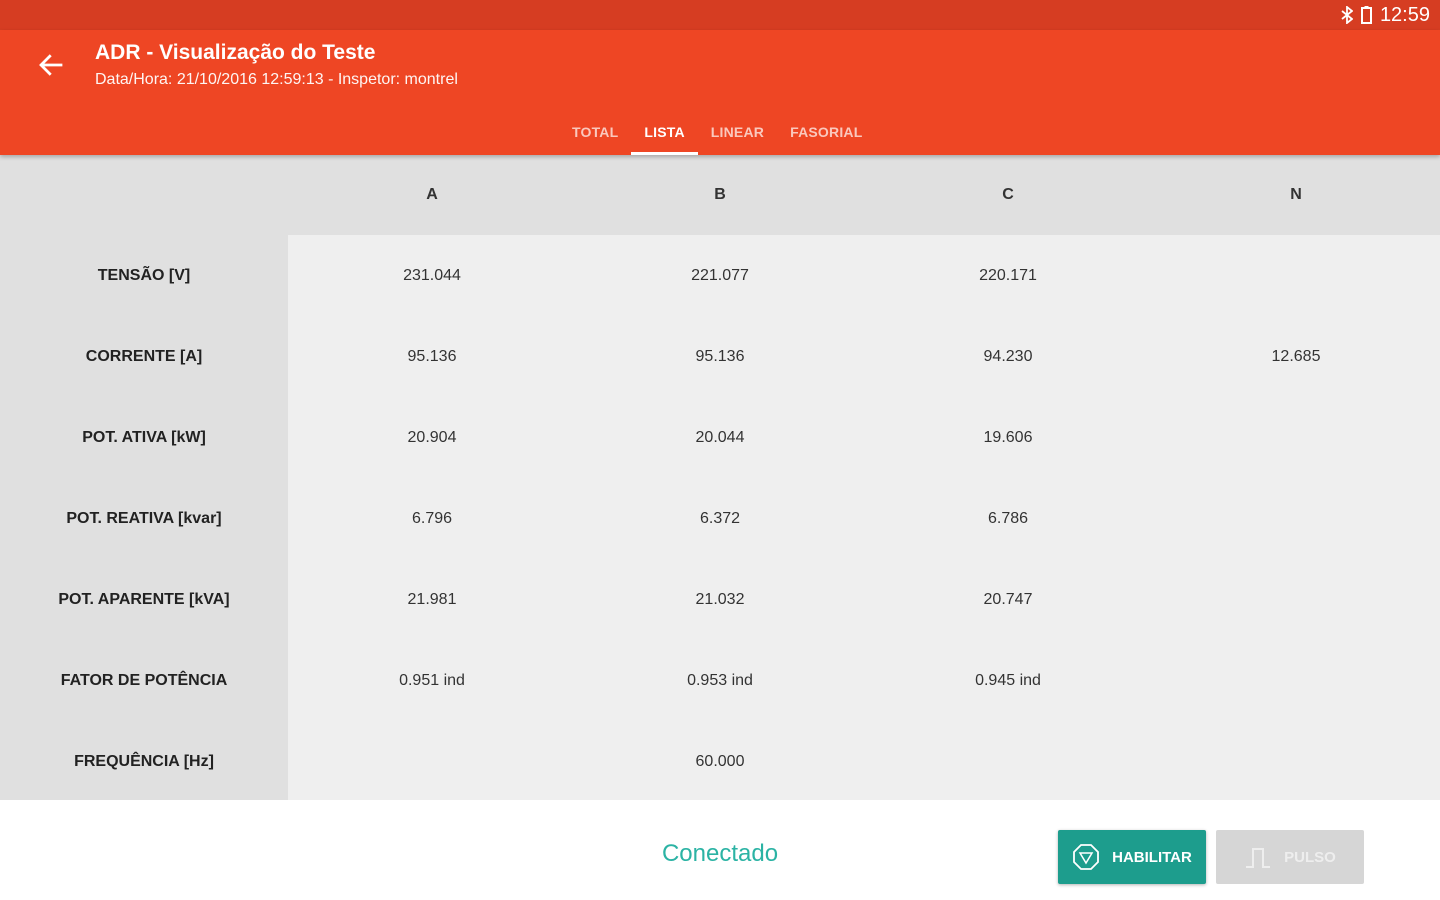  What do you see at coordinates (720, 275) in the screenshot?
I see `table-cell: 221.077` at bounding box center [720, 275].